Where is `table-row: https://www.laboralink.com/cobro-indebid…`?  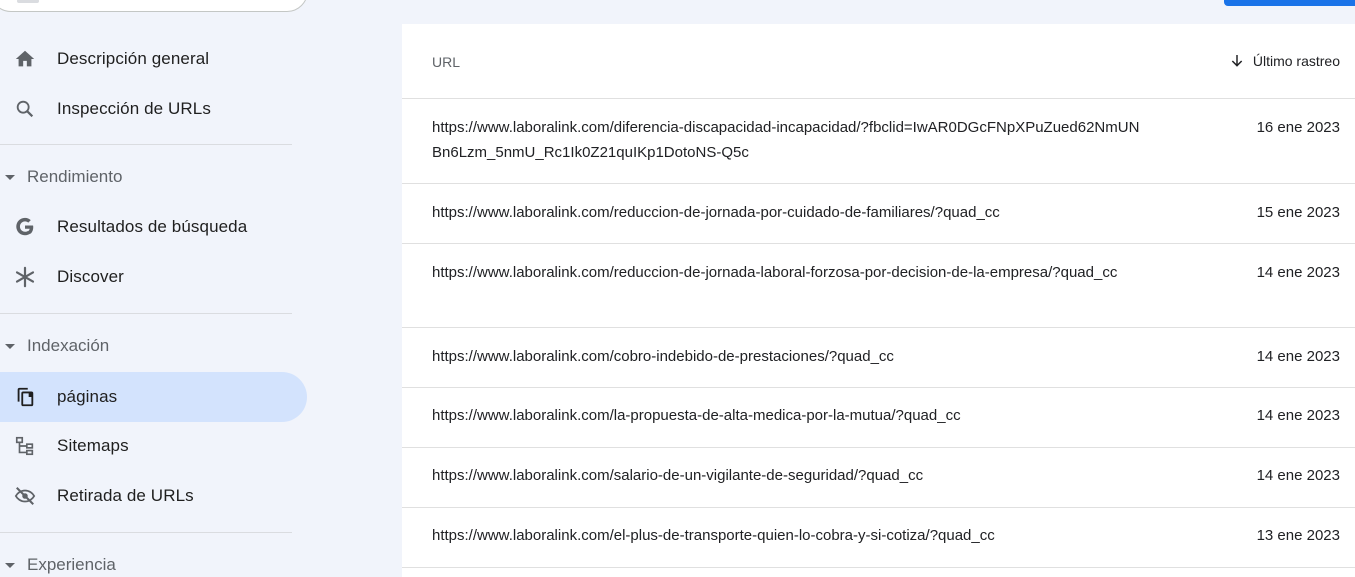
table-row: https://www.laboralink.com/cobro-indebid… is located at coordinates (878, 358).